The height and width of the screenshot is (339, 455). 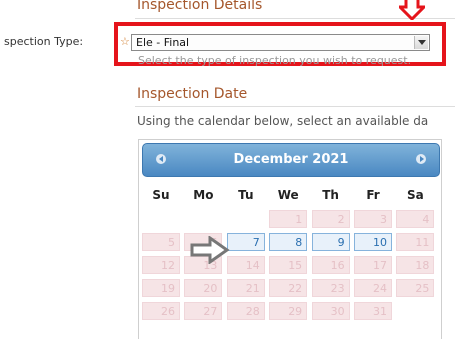 What do you see at coordinates (288, 219) in the screenshot?
I see `calendar-day-unavailable: 1` at bounding box center [288, 219].